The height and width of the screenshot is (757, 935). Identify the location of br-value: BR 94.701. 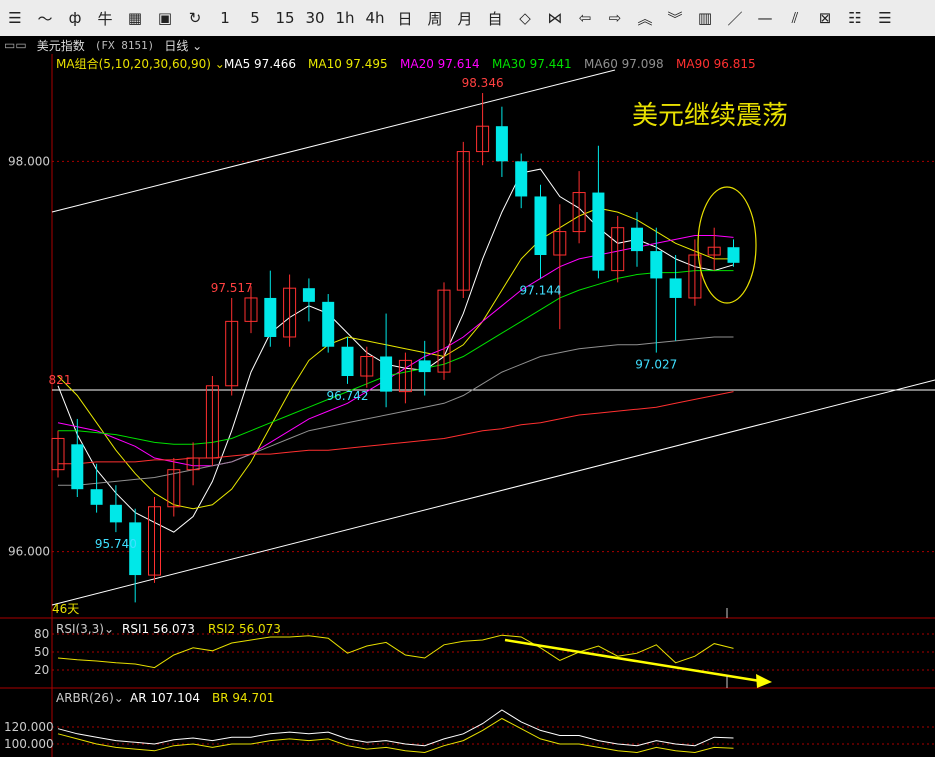
(243, 698).